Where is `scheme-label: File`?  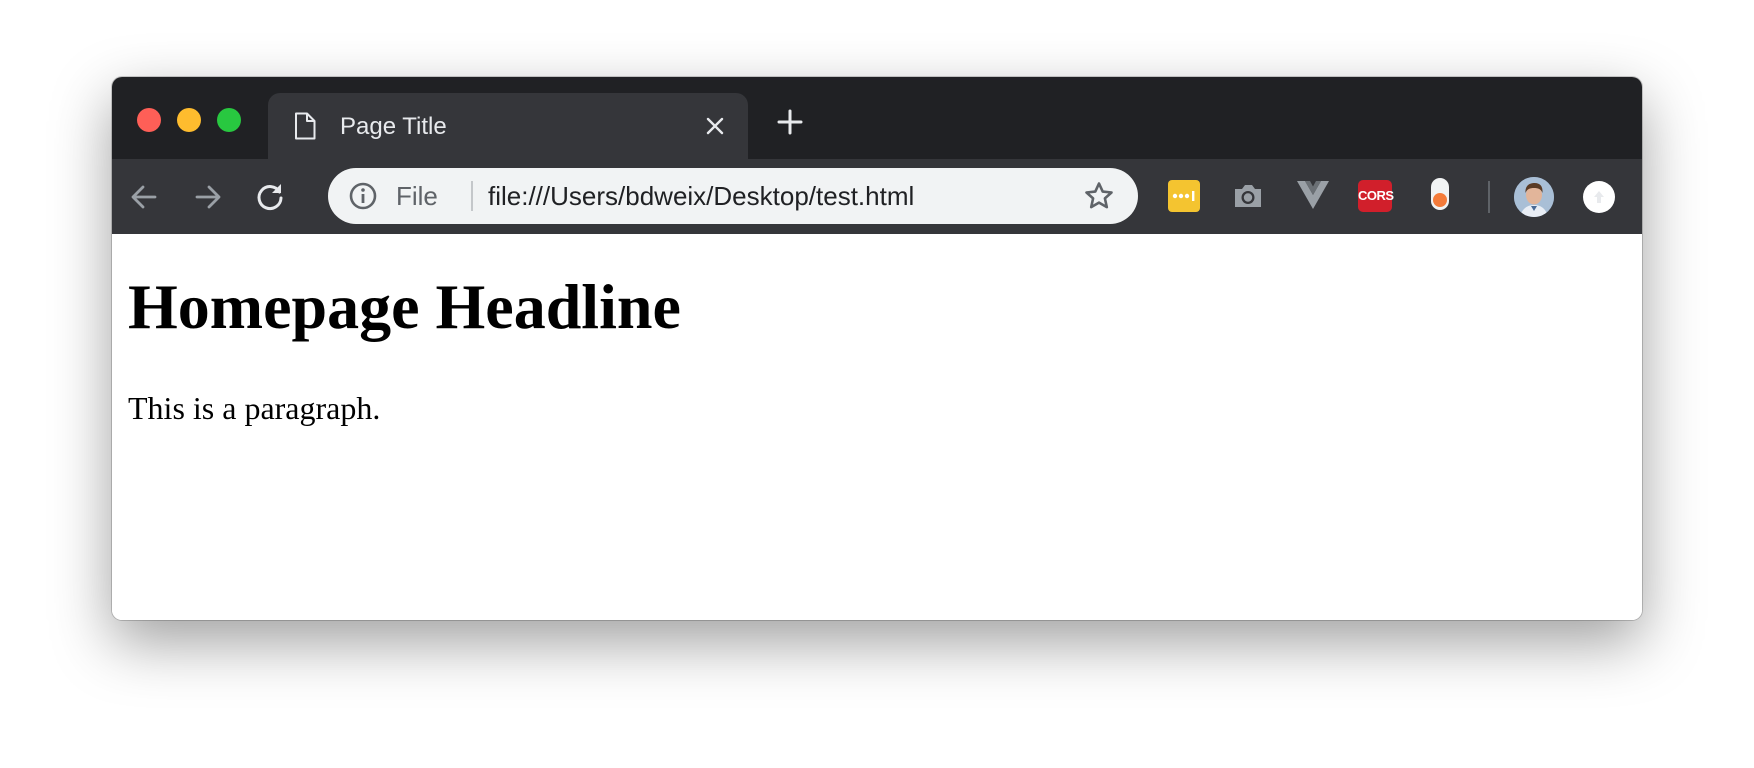
scheme-label: File is located at coordinates (417, 196).